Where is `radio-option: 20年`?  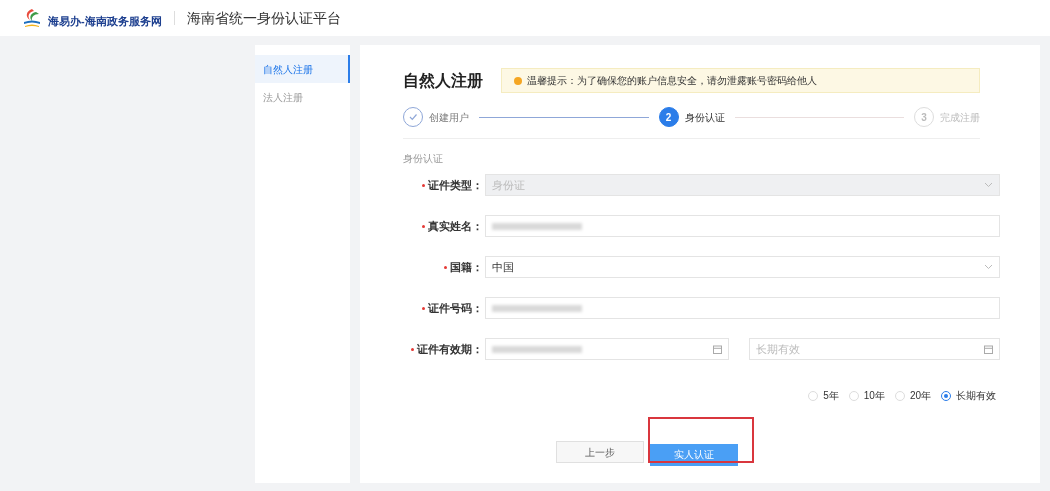
radio-option: 20年 is located at coordinates (912, 395).